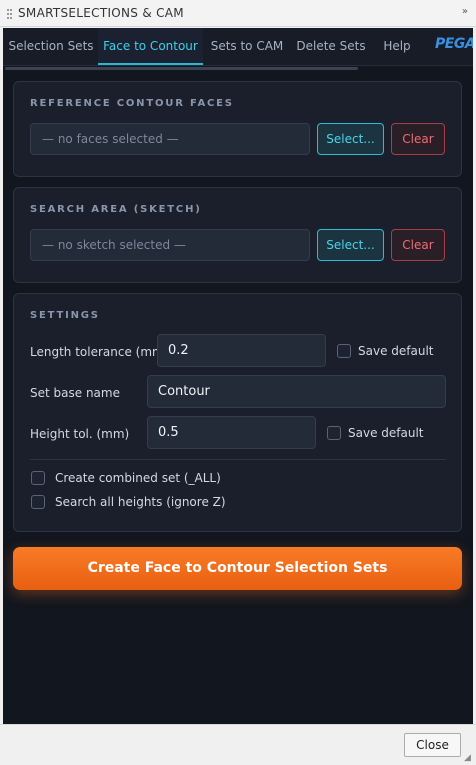 The image size is (476, 765). I want to click on reference-clear-button: Clear, so click(418, 139).